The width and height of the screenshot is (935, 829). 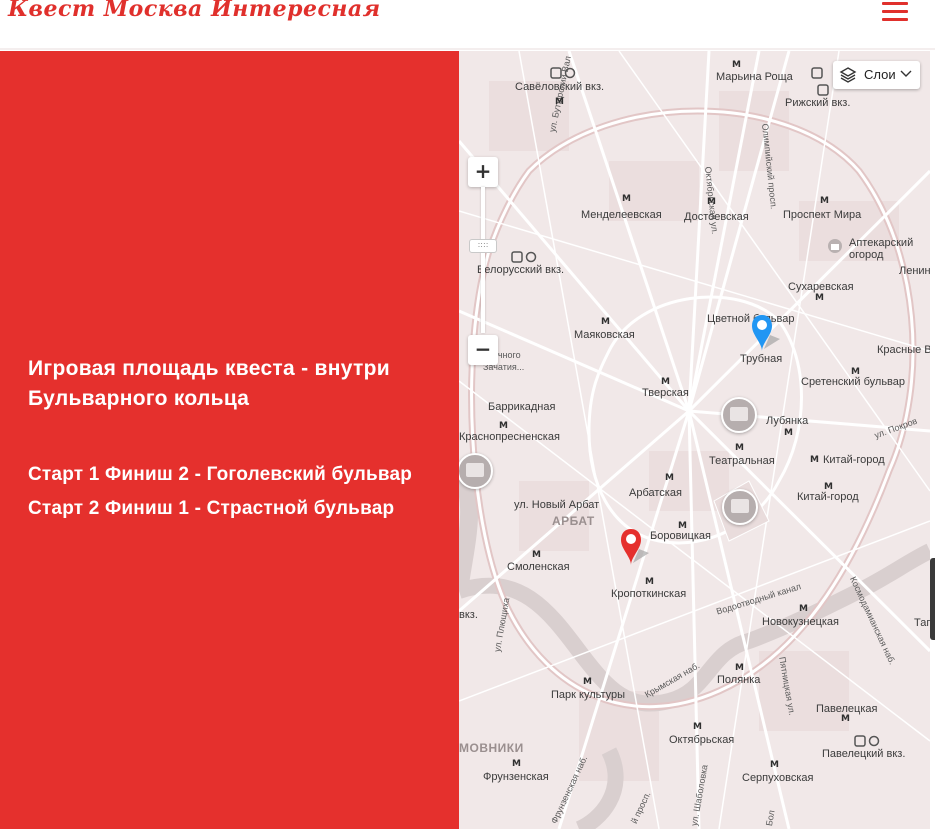 What do you see at coordinates (822, 215) in the screenshot?
I see `map-label: Проспект Мира` at bounding box center [822, 215].